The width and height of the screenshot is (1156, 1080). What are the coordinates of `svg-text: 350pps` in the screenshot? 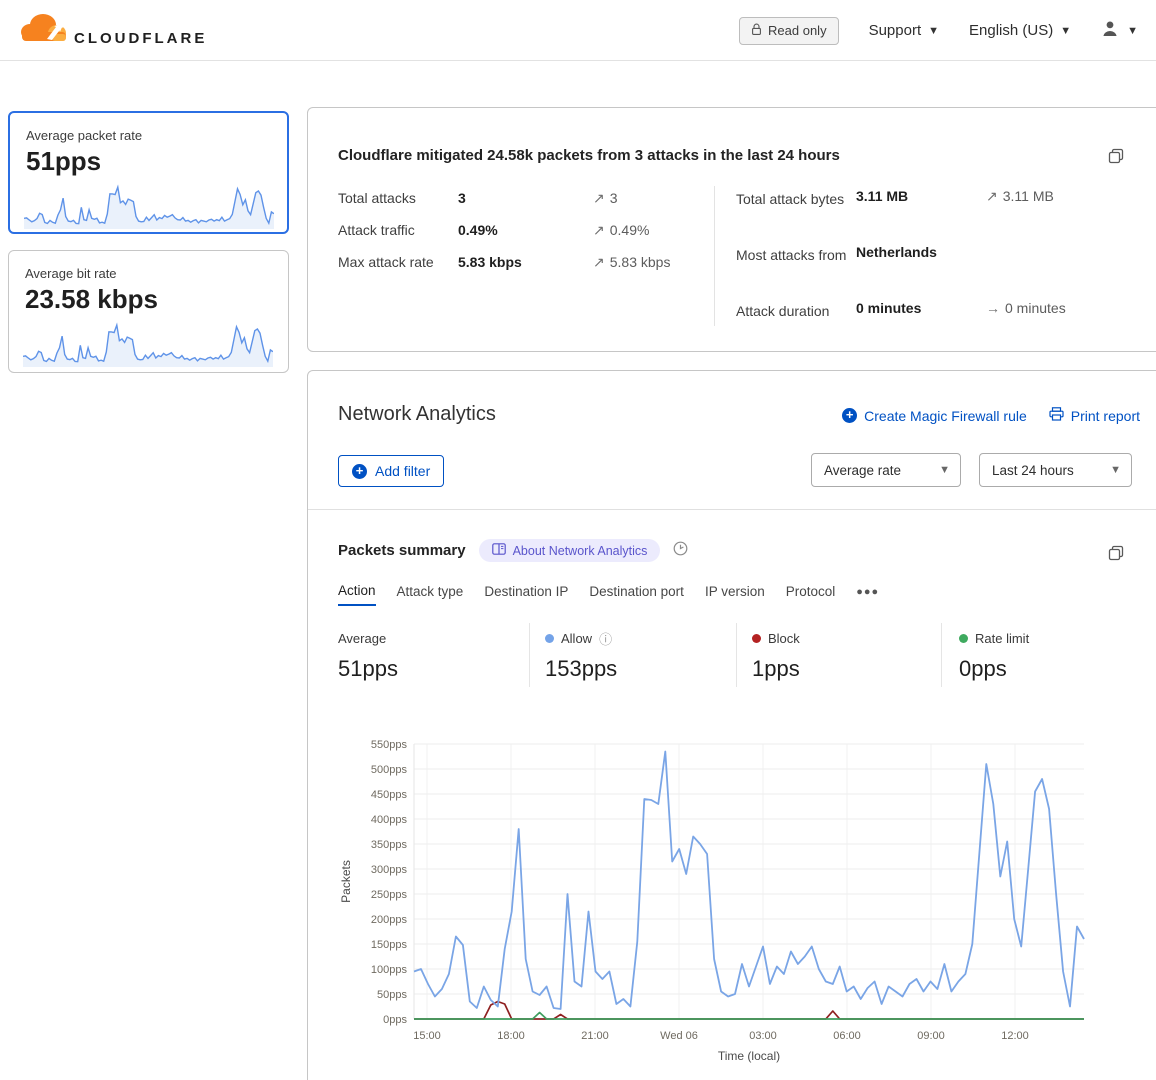 It's located at (389, 845).